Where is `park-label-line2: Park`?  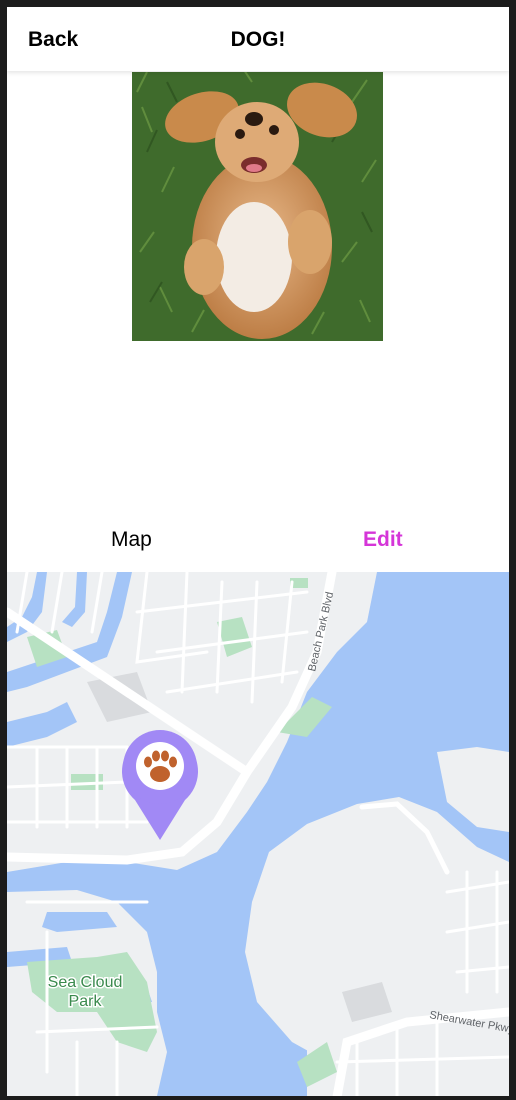 park-label-line2: Park is located at coordinates (86, 1001).